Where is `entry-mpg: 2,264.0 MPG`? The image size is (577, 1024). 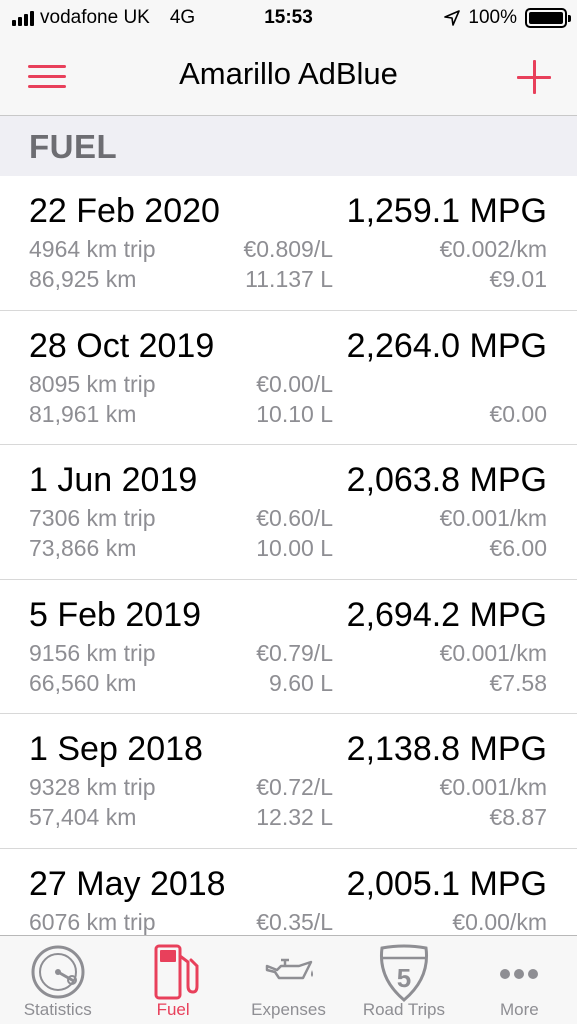
entry-mpg: 2,264.0 MPG is located at coordinates (446, 345).